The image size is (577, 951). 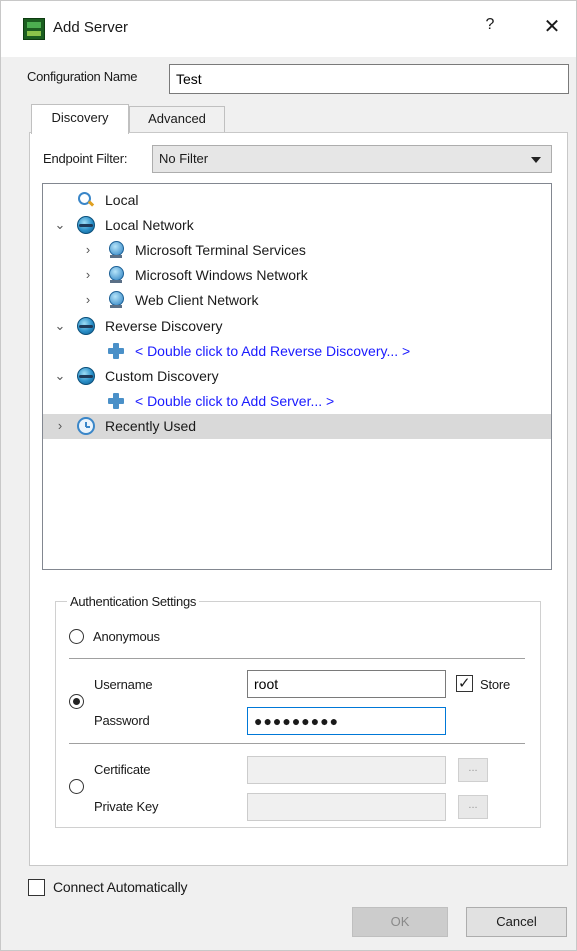 What do you see at coordinates (352, 159) in the screenshot?
I see `endpoint-filter-select: No Filter` at bounding box center [352, 159].